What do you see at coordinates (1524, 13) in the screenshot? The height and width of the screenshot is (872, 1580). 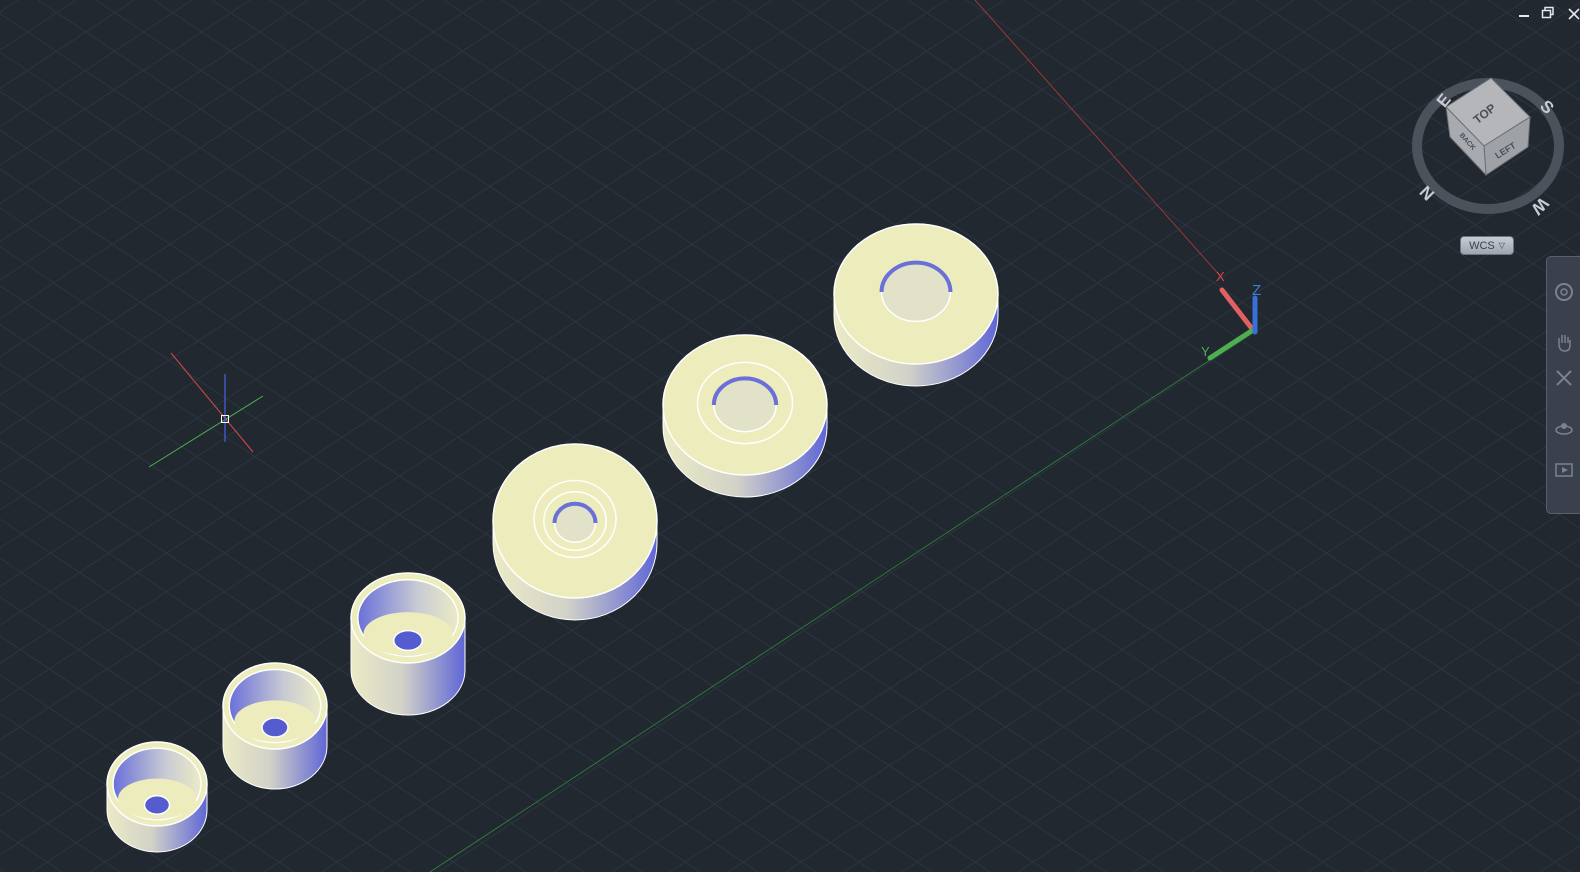 I see `minimize-button` at bounding box center [1524, 13].